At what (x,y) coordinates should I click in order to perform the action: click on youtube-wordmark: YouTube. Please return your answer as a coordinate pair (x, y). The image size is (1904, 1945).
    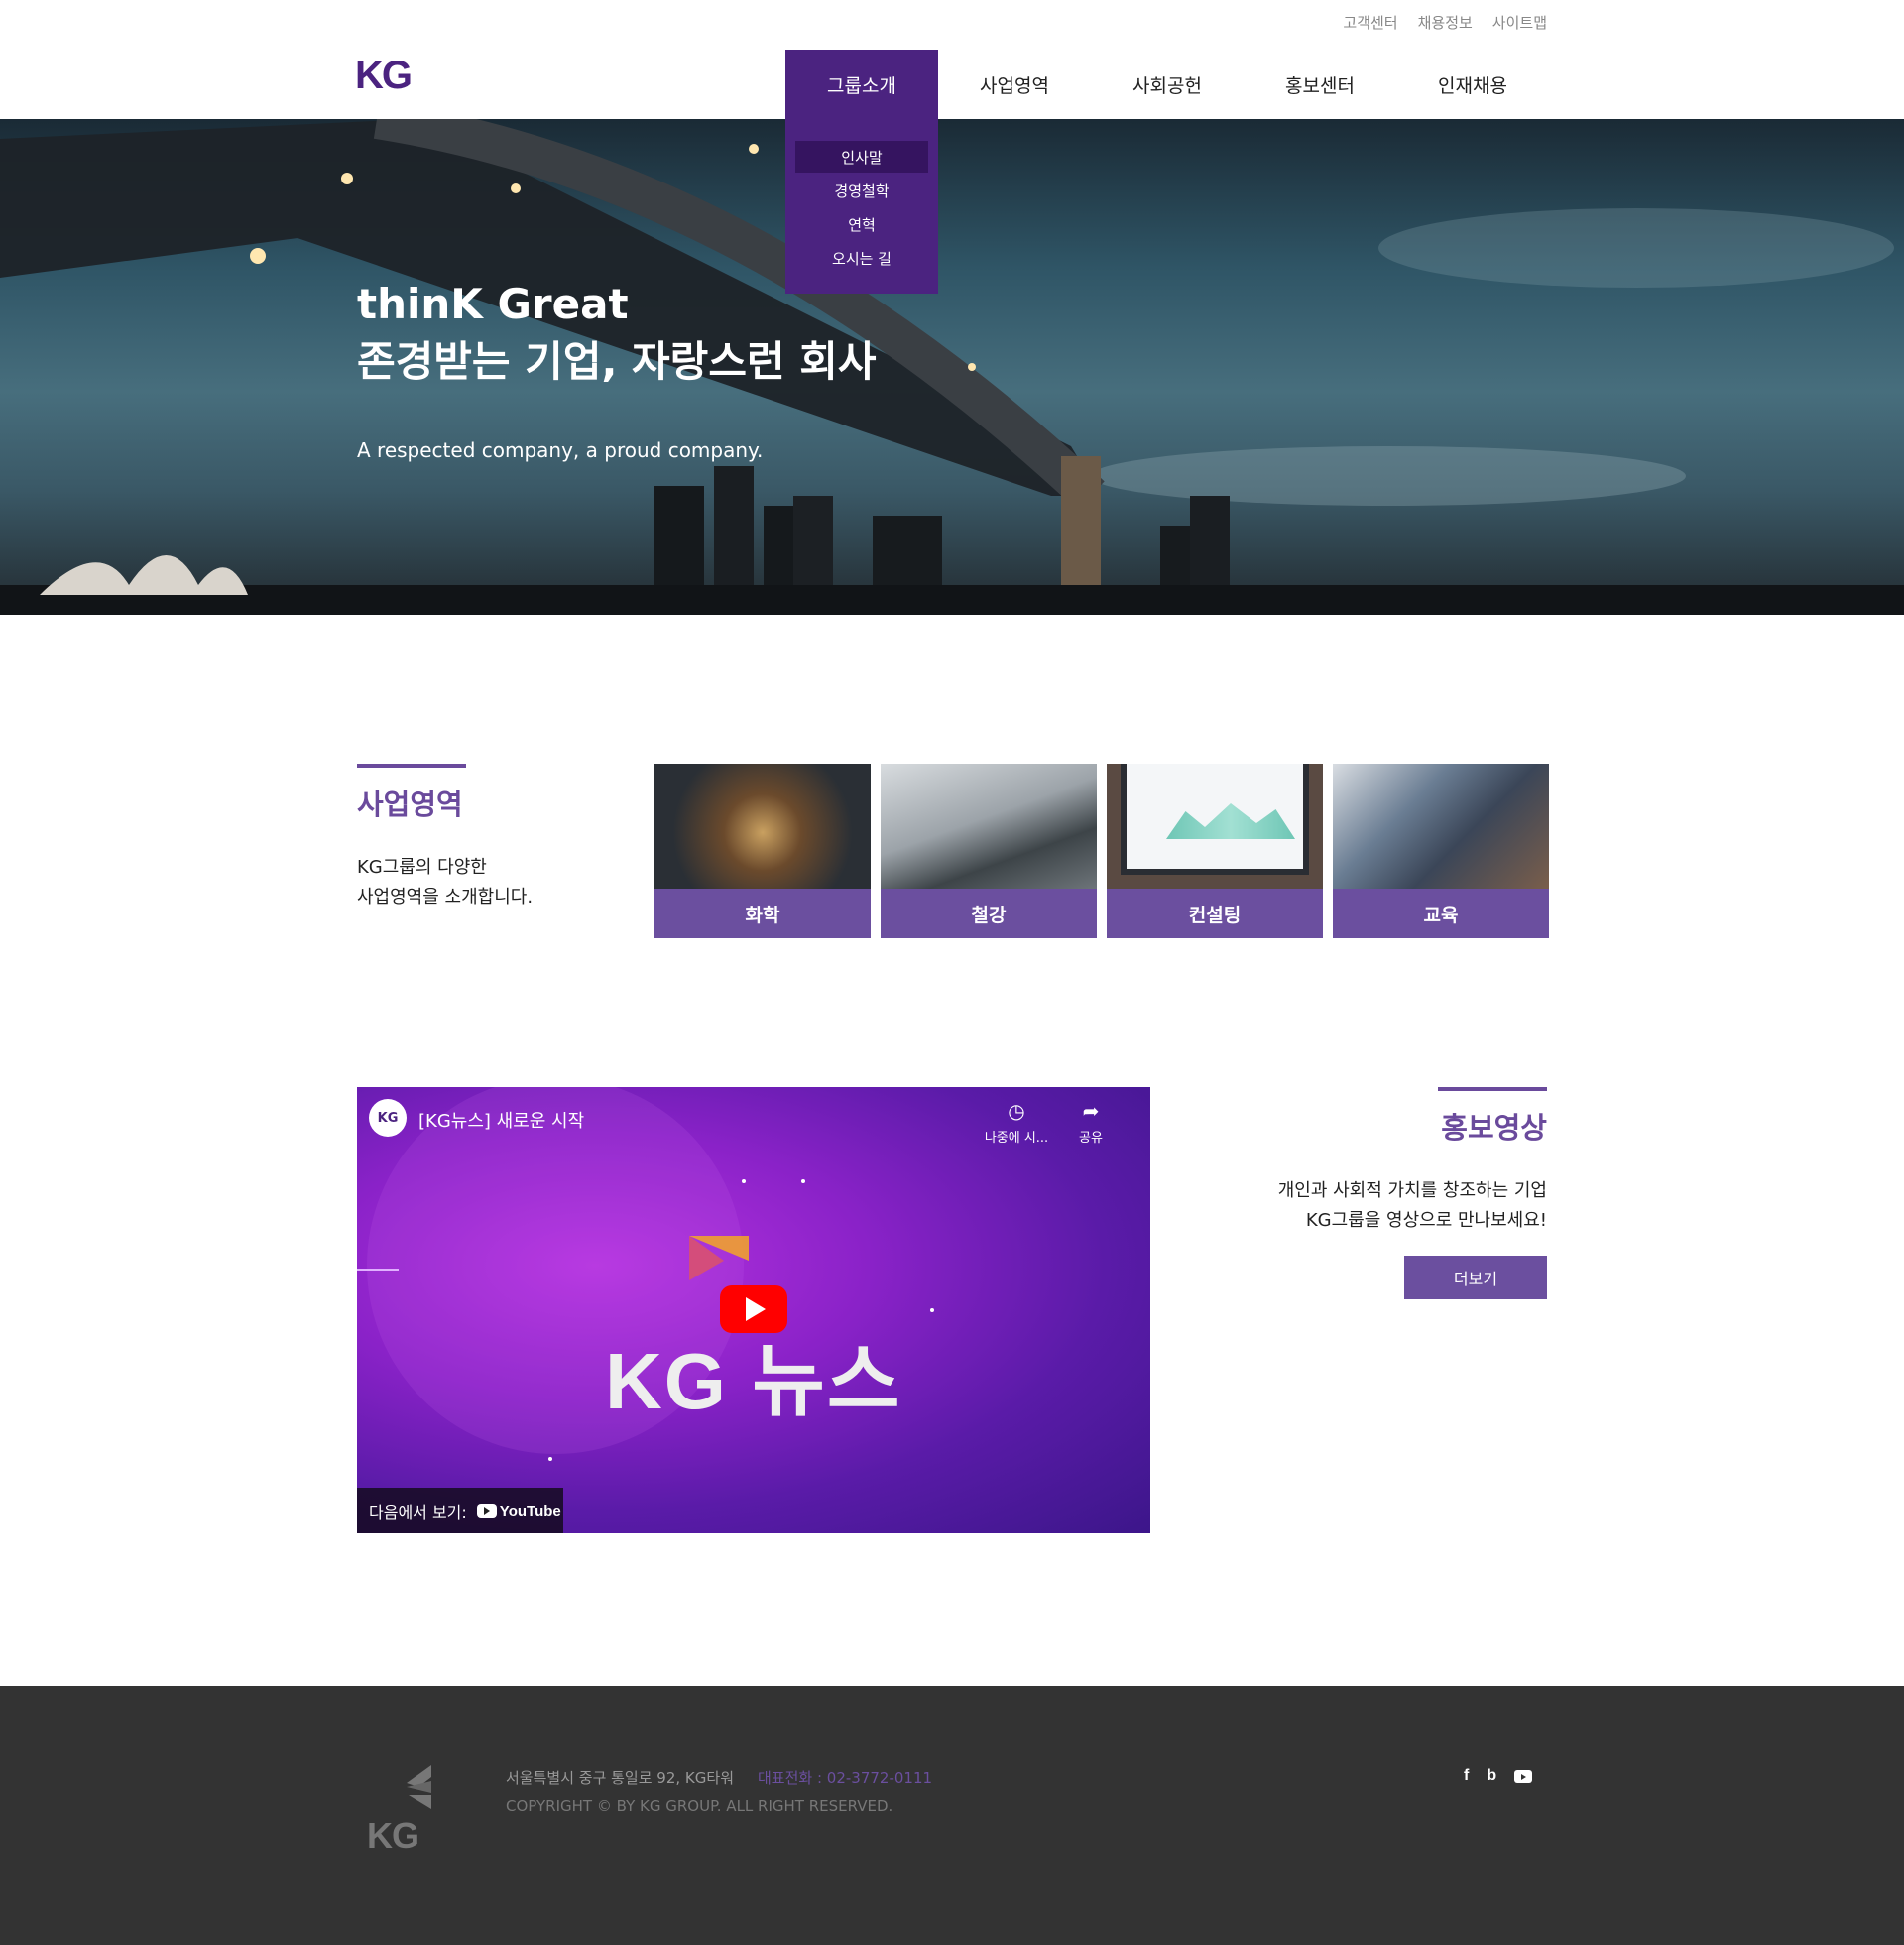
    Looking at the image, I should click on (530, 1511).